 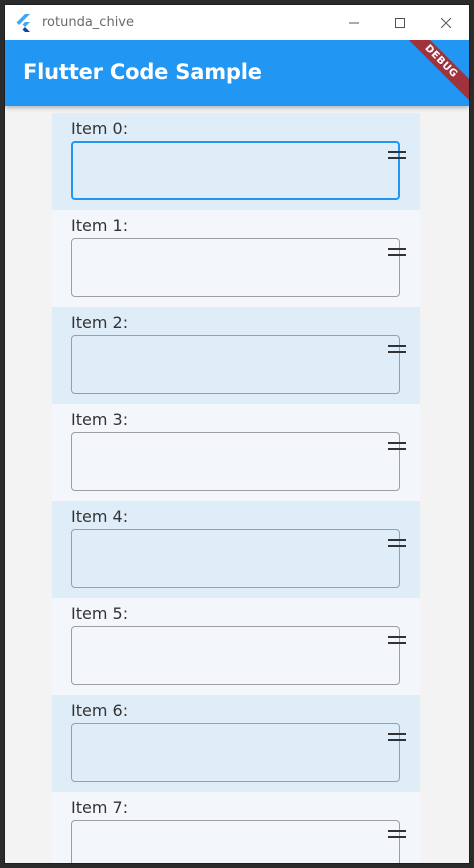 I want to click on item-label: Item 3:, so click(x=100, y=419).